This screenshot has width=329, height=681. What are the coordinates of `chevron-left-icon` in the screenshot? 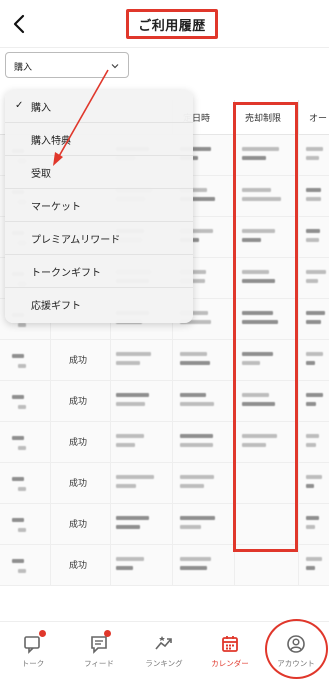 It's located at (19, 24).